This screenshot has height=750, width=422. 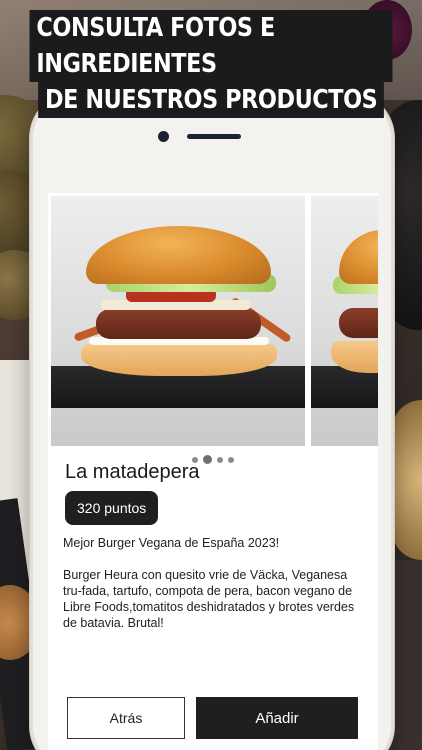 I want to click on carousel-dot-active, so click(x=207, y=459).